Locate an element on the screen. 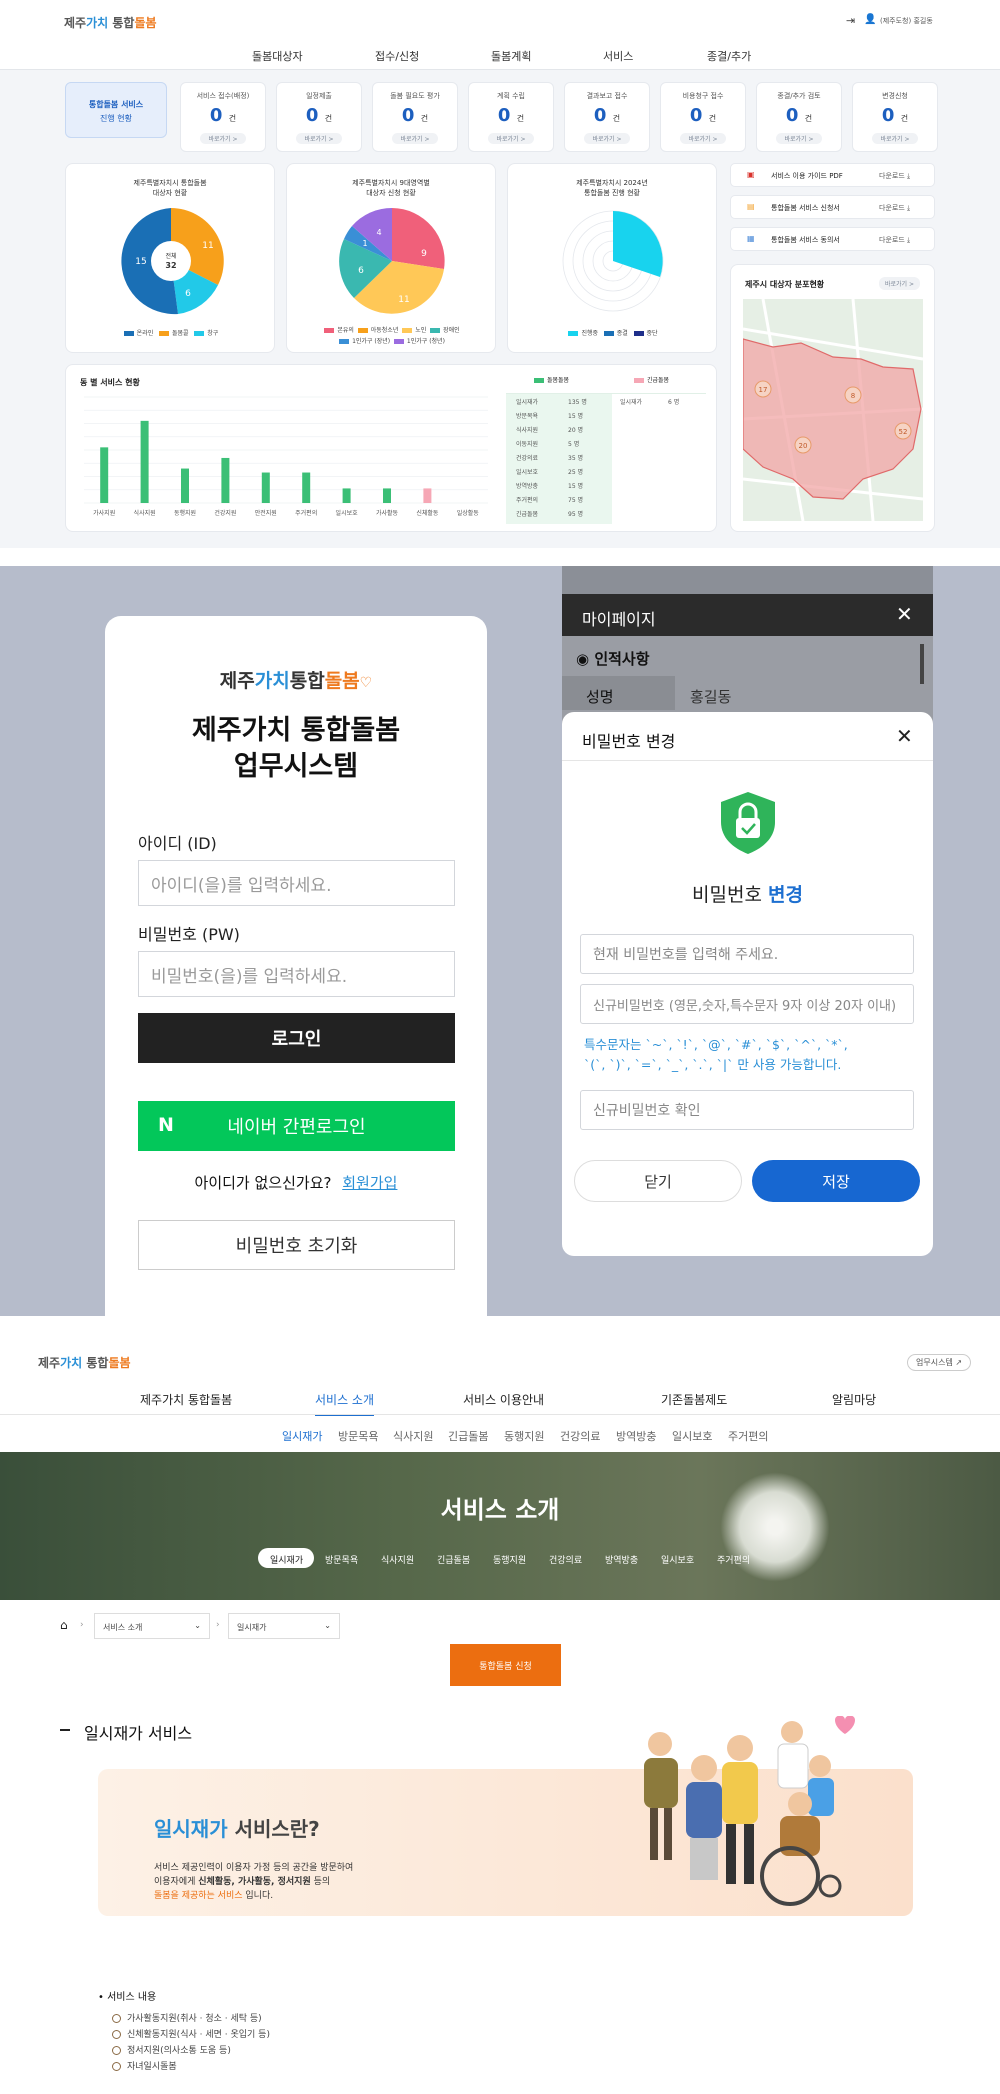 The height and width of the screenshot is (2094, 1000). summary-line2: 진행 현황 is located at coordinates (116, 118).